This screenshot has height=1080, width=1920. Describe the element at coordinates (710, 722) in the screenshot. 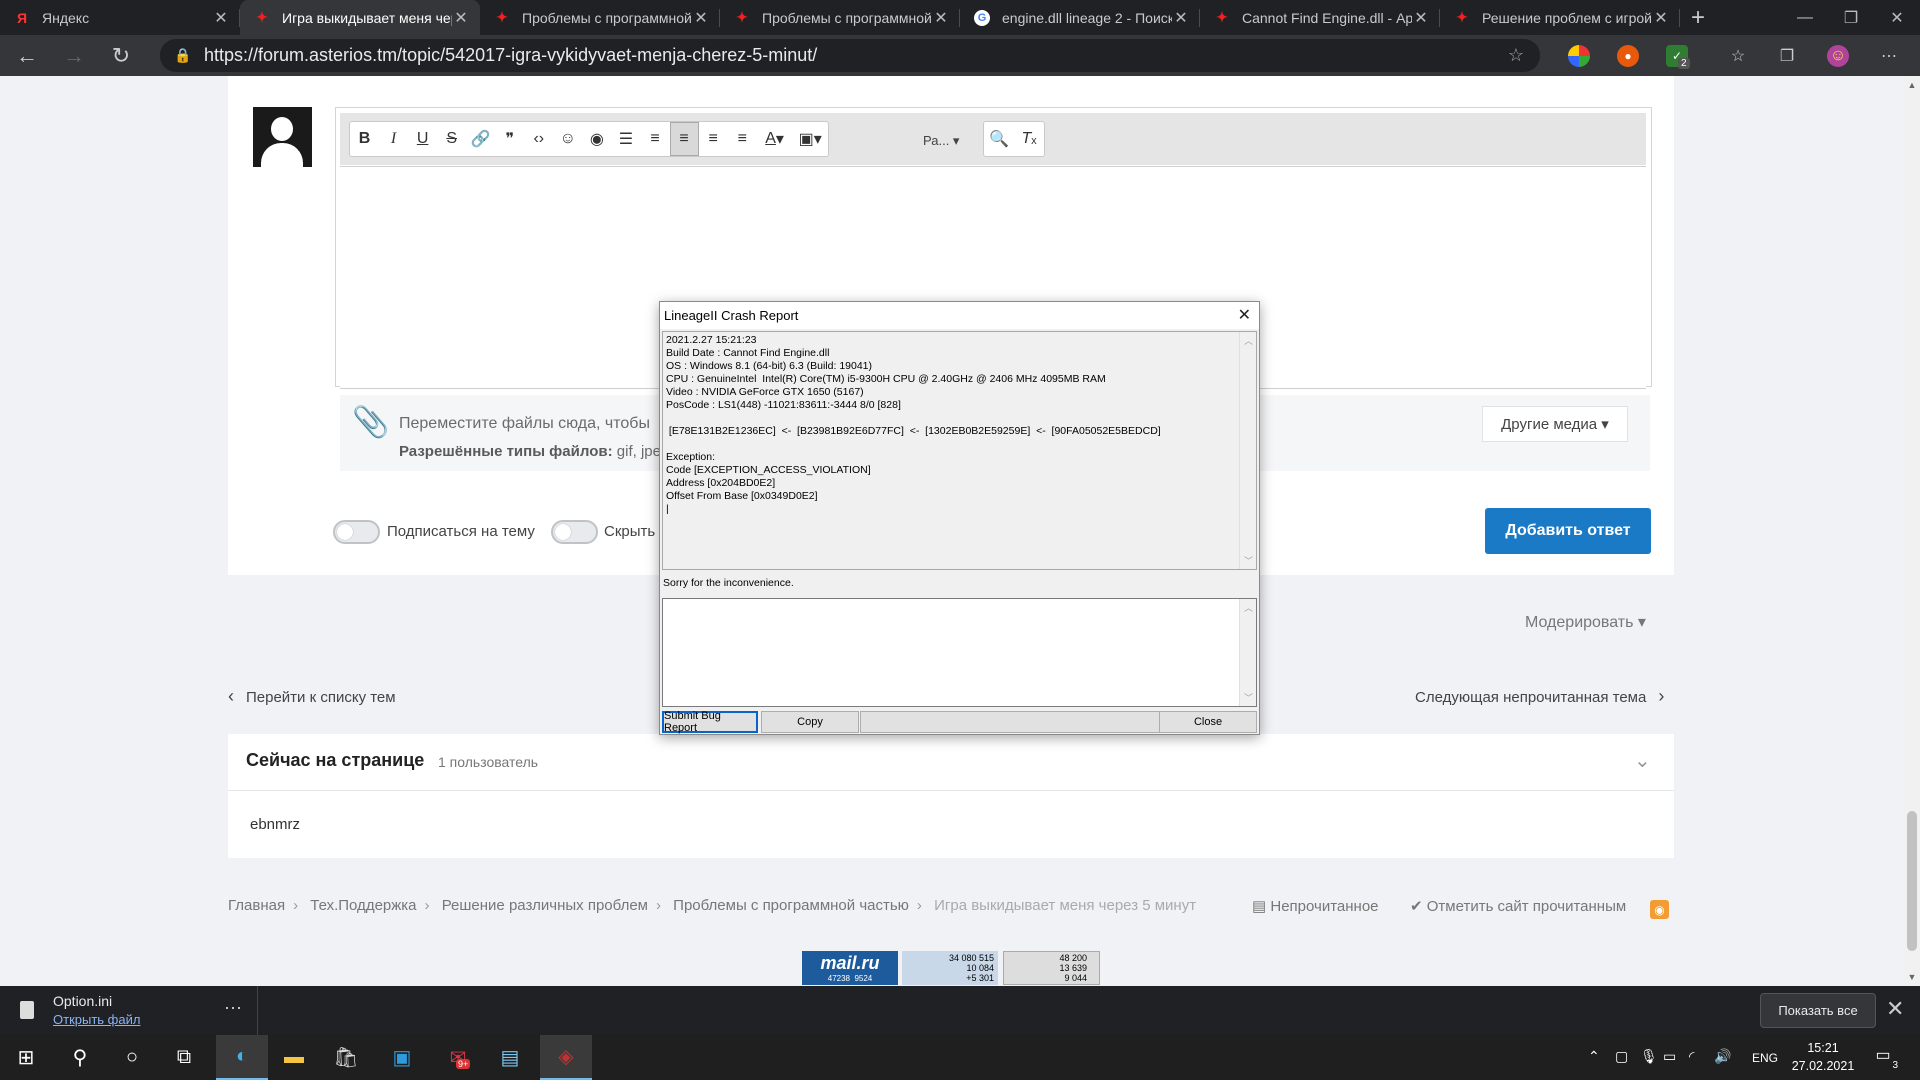

I see `submit-bug-report-button: Submit Bug Report` at that location.